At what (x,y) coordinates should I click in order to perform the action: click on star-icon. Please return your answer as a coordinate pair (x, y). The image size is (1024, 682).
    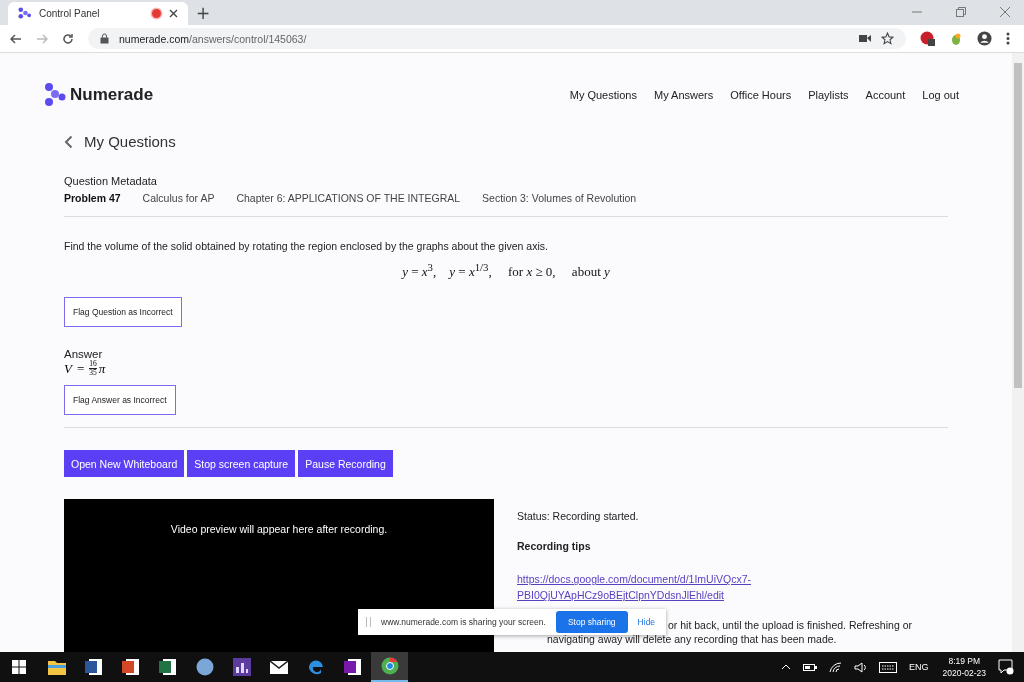
    Looking at the image, I should click on (887, 38).